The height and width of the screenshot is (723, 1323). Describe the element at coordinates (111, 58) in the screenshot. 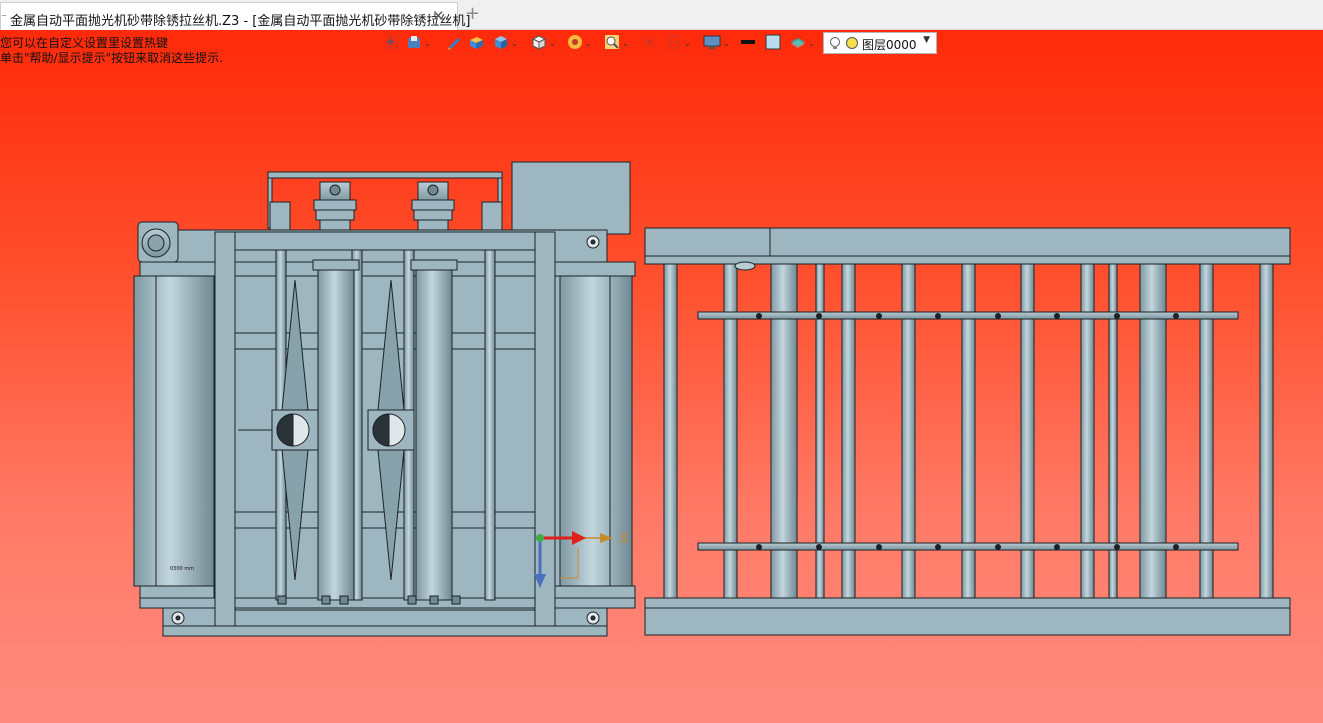

I see `hint-line-2: 单击"帮助/显示提示"按钮来取消这些提示.` at that location.